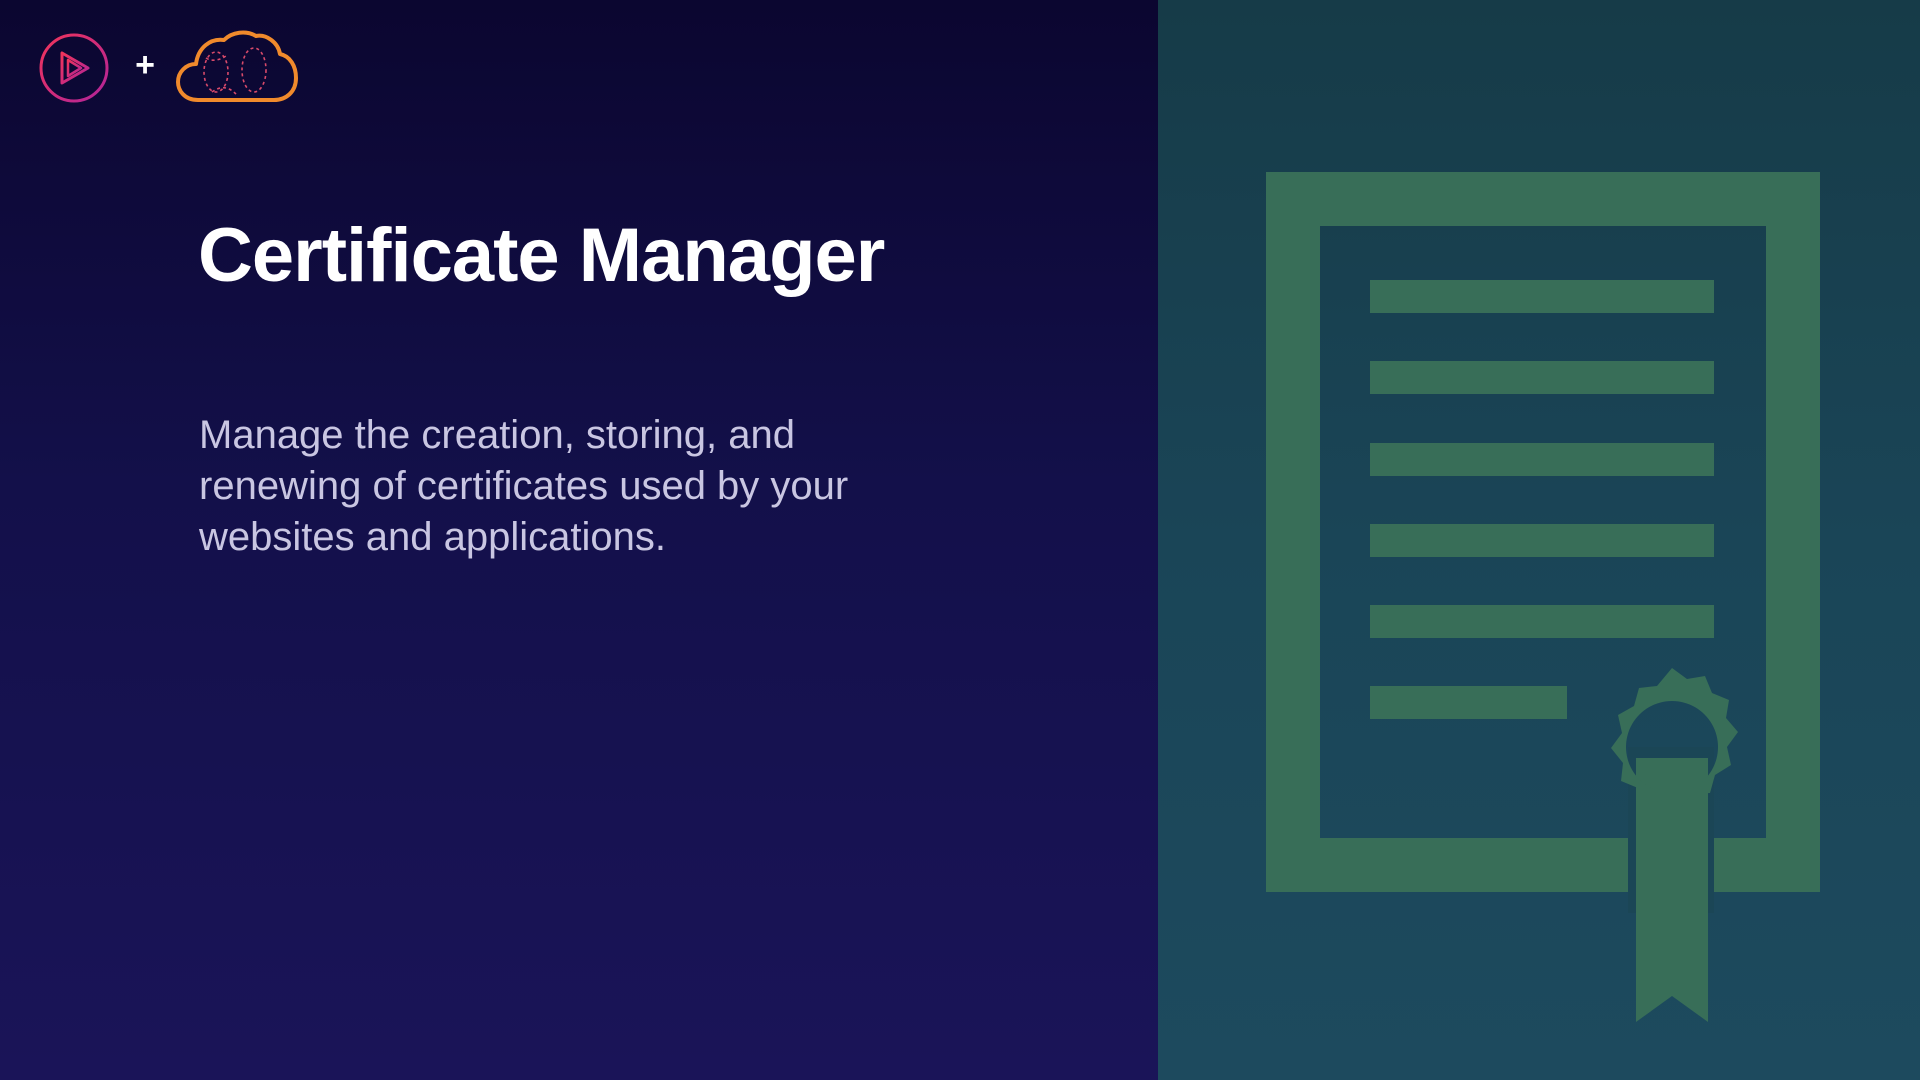  What do you see at coordinates (541, 255) in the screenshot?
I see `slide-title: Certificate Manager` at bounding box center [541, 255].